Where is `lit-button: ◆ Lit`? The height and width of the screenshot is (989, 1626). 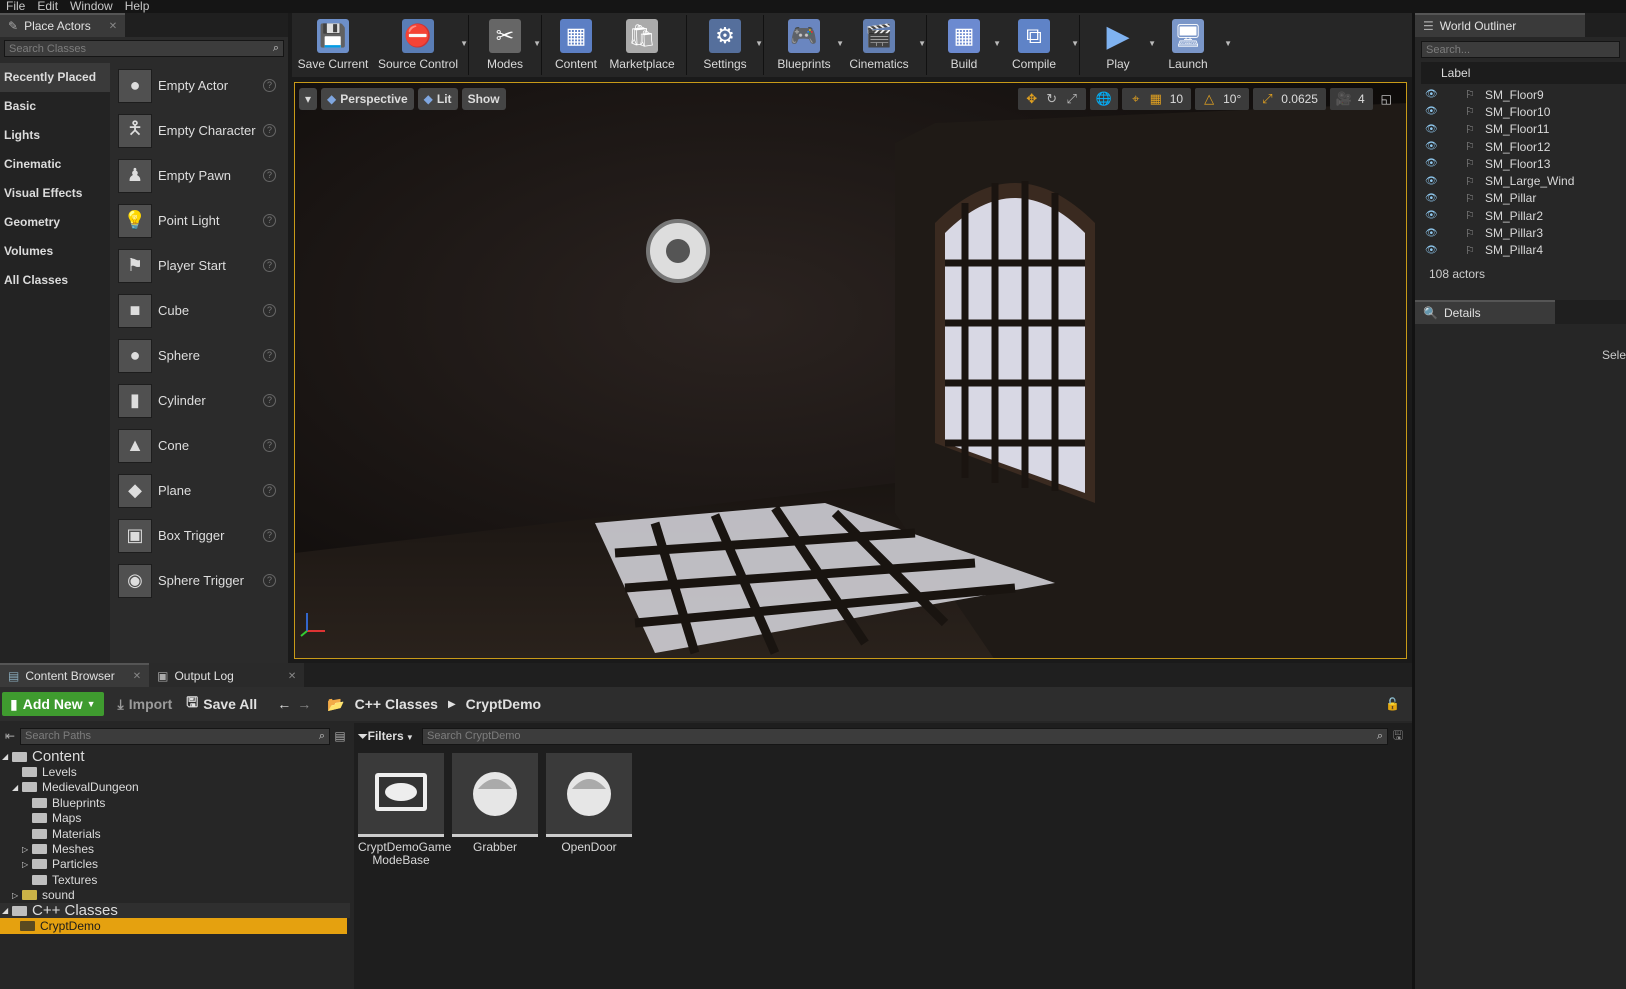 lit-button: ◆ Lit is located at coordinates (437, 99).